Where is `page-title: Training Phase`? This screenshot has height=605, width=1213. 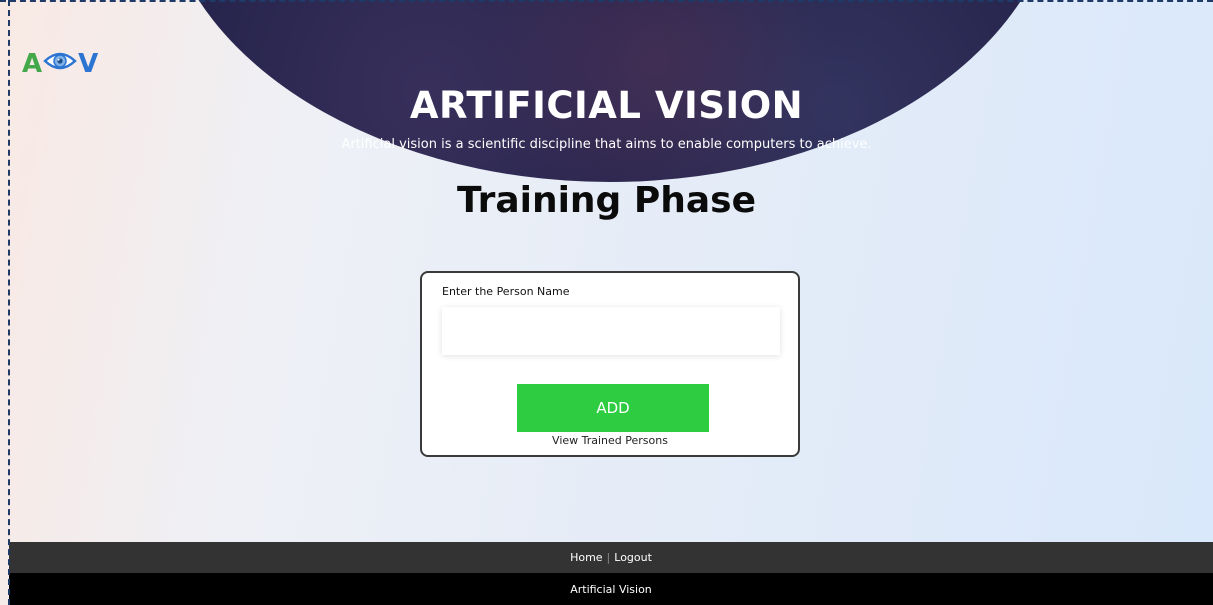
page-title: Training Phase is located at coordinates (606, 200).